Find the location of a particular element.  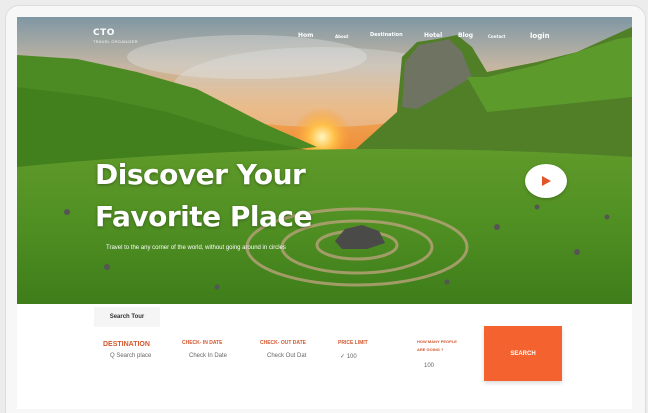

nav-item-home: Hom is located at coordinates (305, 35).